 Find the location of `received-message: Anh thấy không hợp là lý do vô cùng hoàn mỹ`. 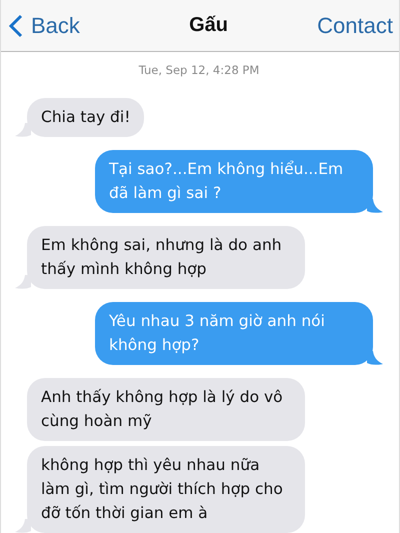

received-message: Anh thấy không hợp là lý do vô cùng hoàn mỹ is located at coordinates (166, 409).